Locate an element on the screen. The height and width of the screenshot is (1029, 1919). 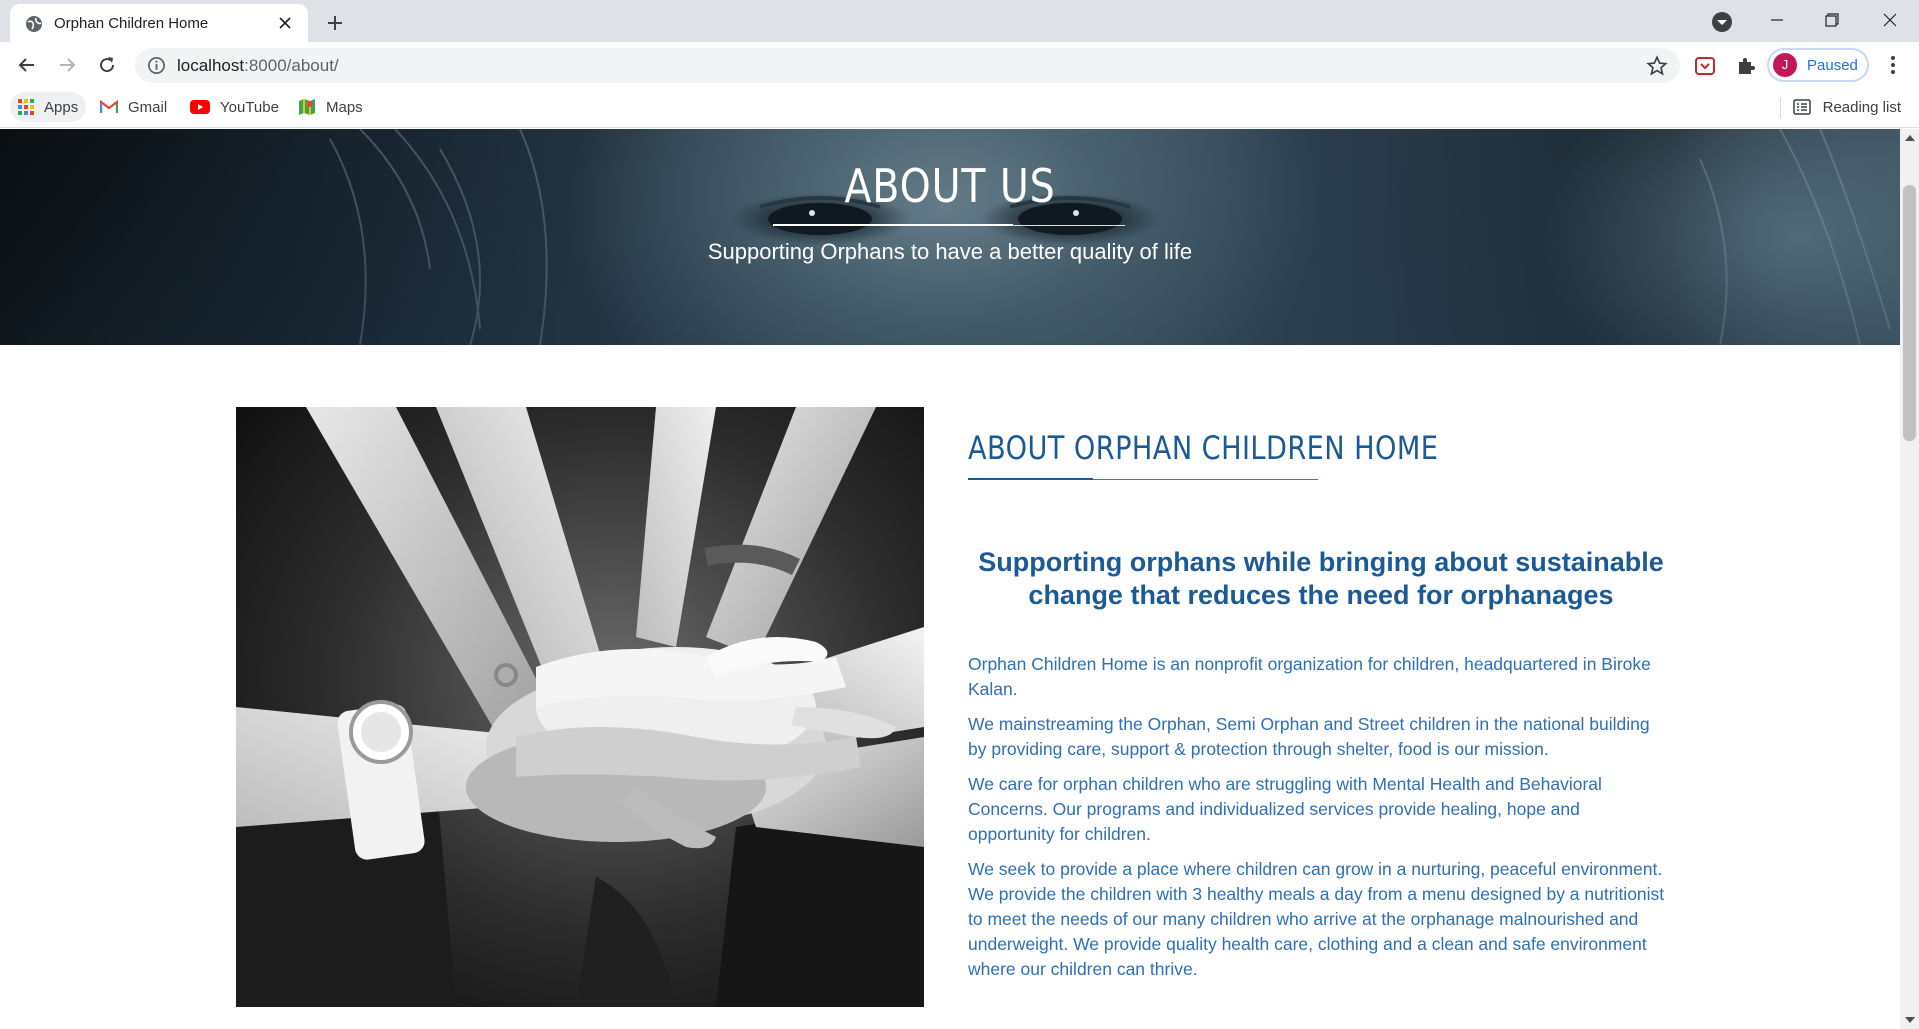
reading-list-icon is located at coordinates (1801, 107).